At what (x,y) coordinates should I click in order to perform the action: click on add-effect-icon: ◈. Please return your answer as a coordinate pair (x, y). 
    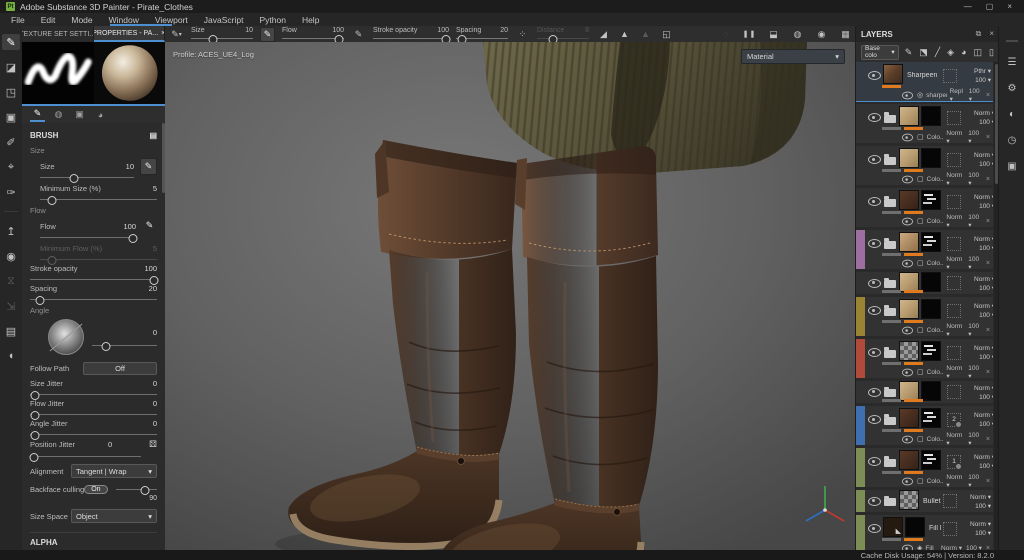
    Looking at the image, I should click on (950, 52).